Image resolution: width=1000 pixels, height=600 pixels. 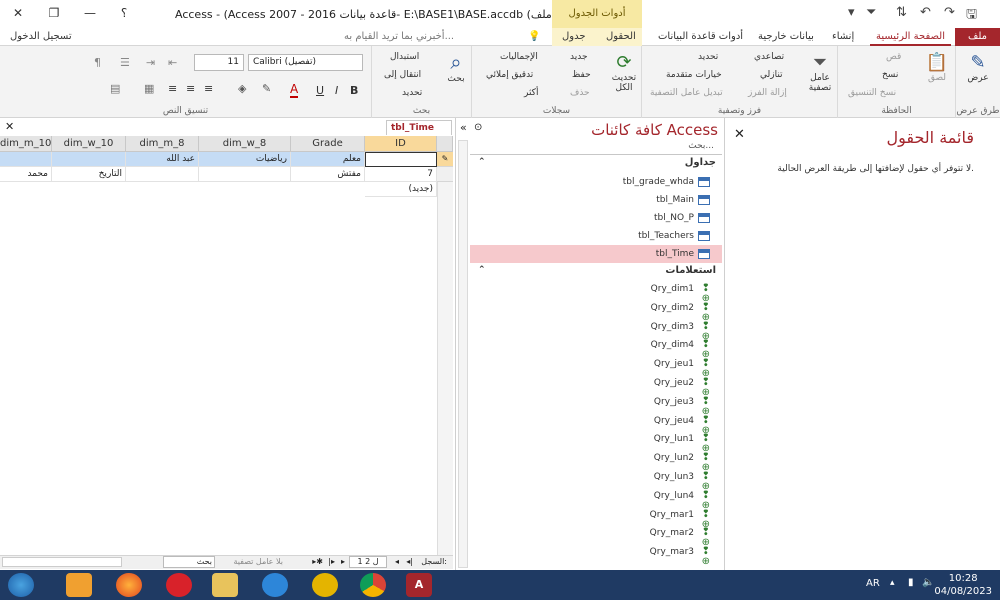 What do you see at coordinates (225, 585) in the screenshot?
I see `file-explorer-icon` at bounding box center [225, 585].